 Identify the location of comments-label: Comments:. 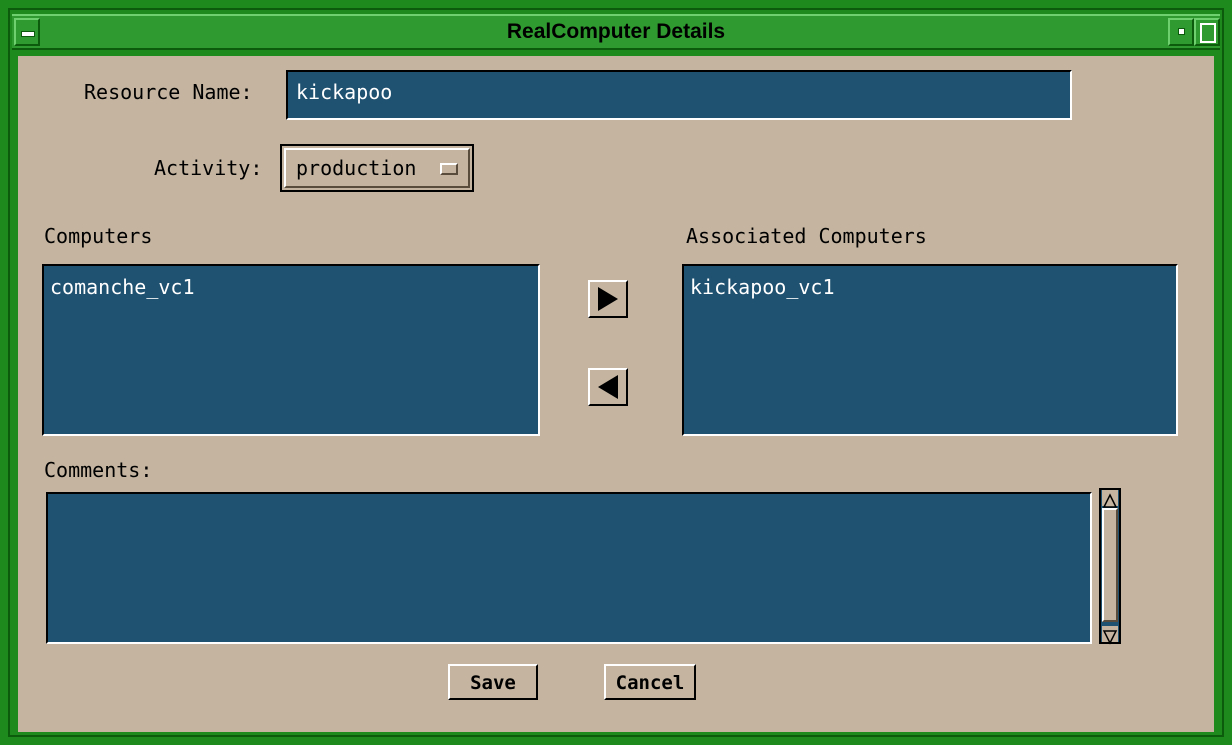
(98, 470).